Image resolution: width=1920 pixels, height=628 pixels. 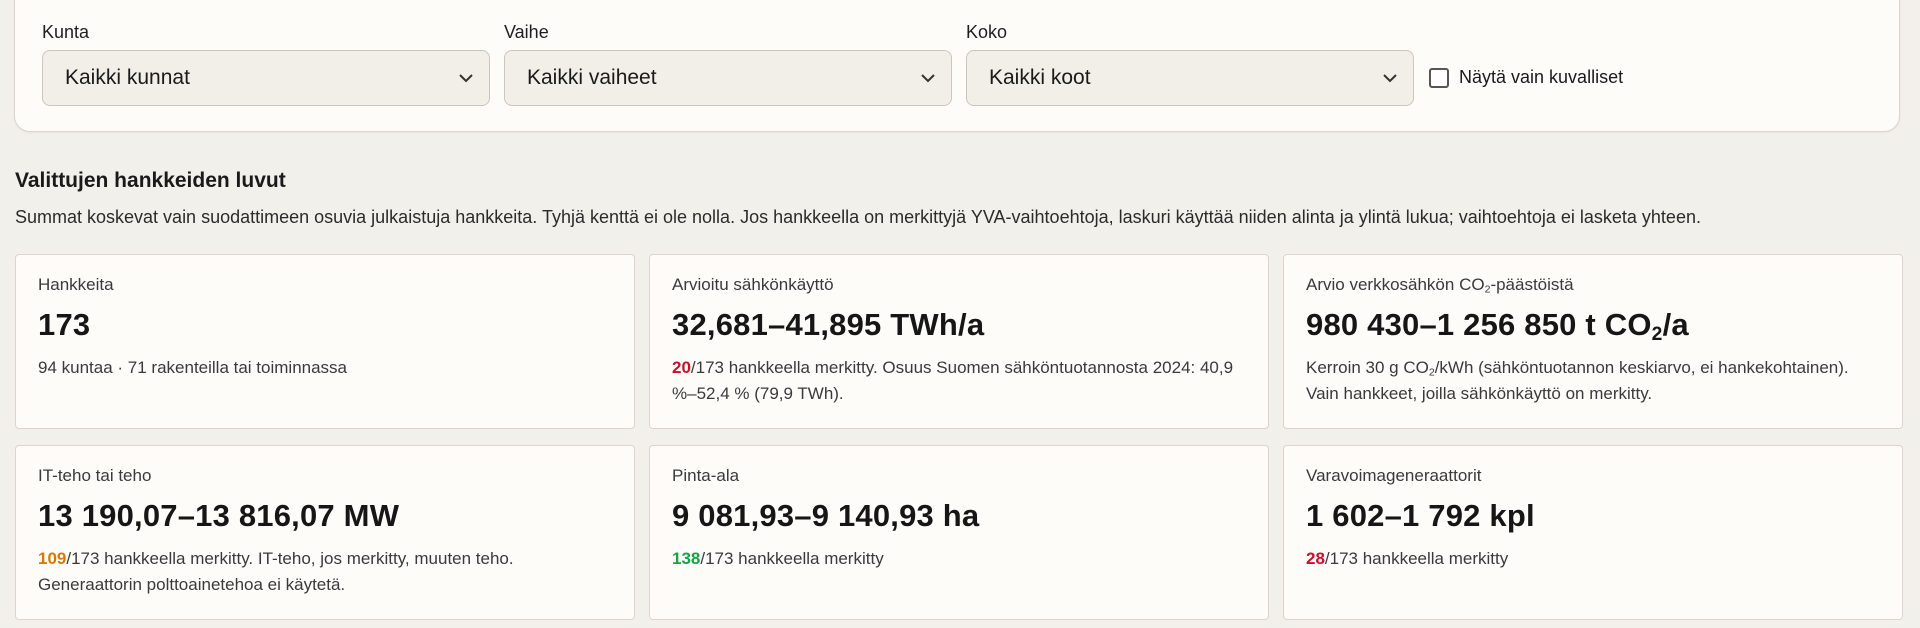 What do you see at coordinates (706, 475) in the screenshot?
I see `card-label: Pinta-ala` at bounding box center [706, 475].